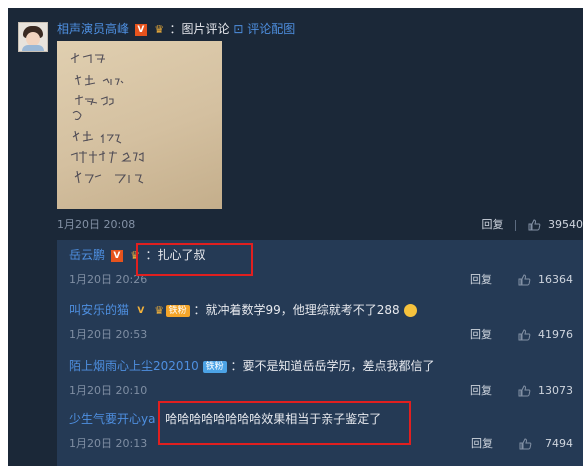 The image size is (583, 466). Describe the element at coordinates (515, 225) in the screenshot. I see `action-divider` at that location.